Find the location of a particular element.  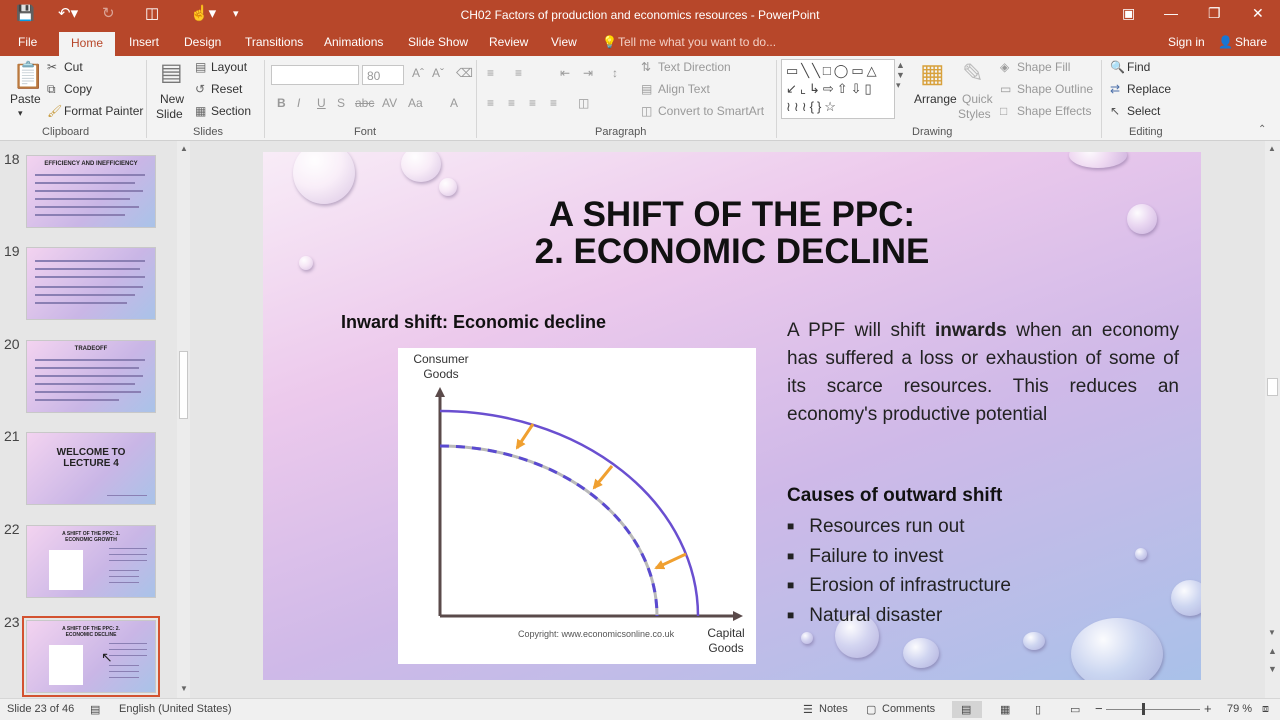

slide-thumbnail-21: WELCOME TO LECTURE 4 is located at coordinates (91, 468).